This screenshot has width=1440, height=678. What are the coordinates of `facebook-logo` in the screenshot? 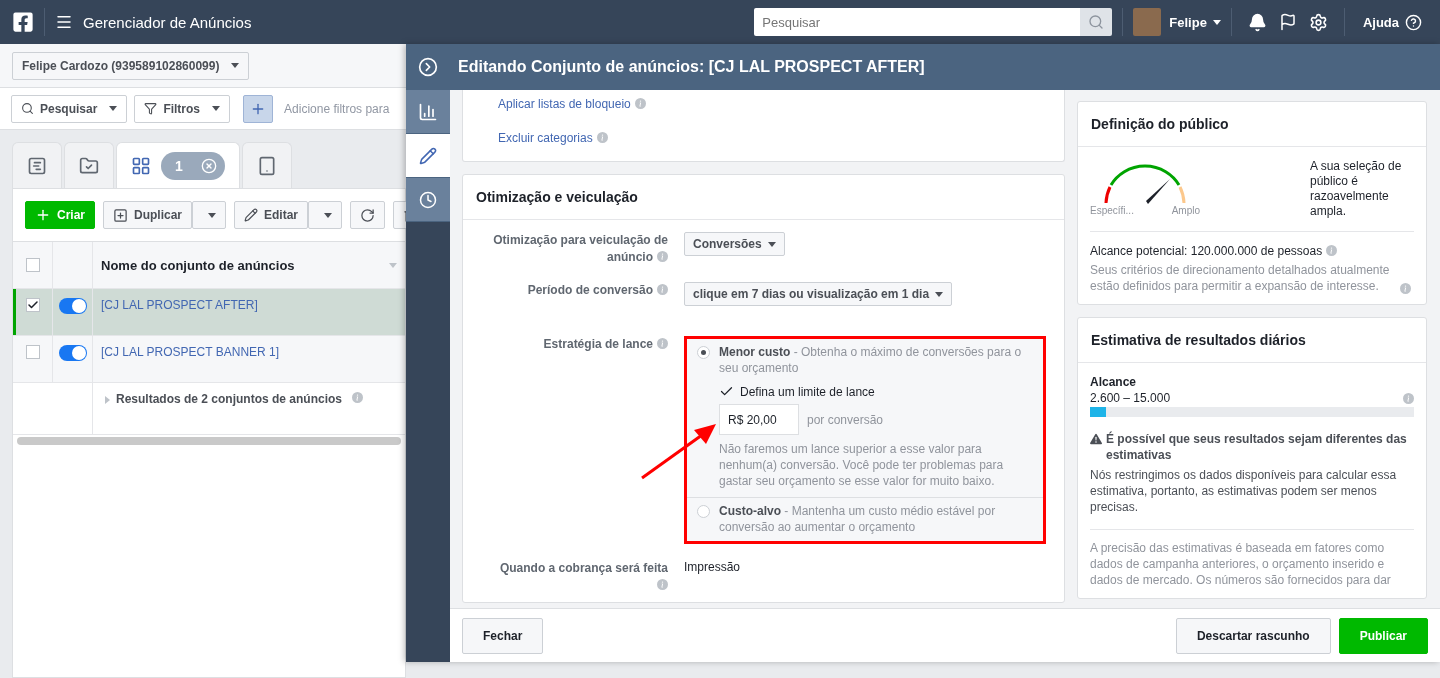 It's located at (23, 22).